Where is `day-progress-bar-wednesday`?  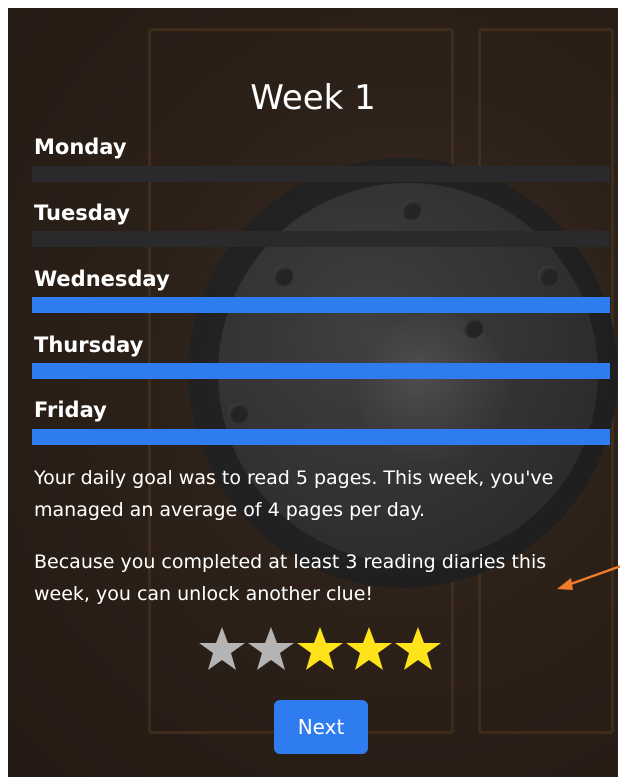
day-progress-bar-wednesday is located at coordinates (321, 305).